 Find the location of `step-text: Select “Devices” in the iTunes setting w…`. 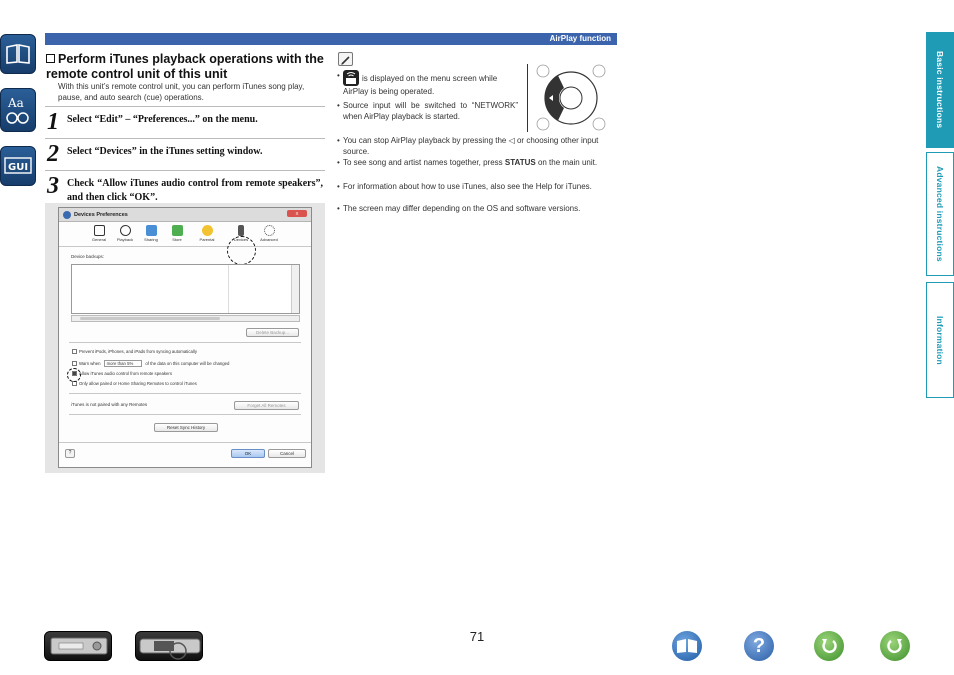

step-text: Select “Devices” in the iTunes setting w… is located at coordinates (165, 151).